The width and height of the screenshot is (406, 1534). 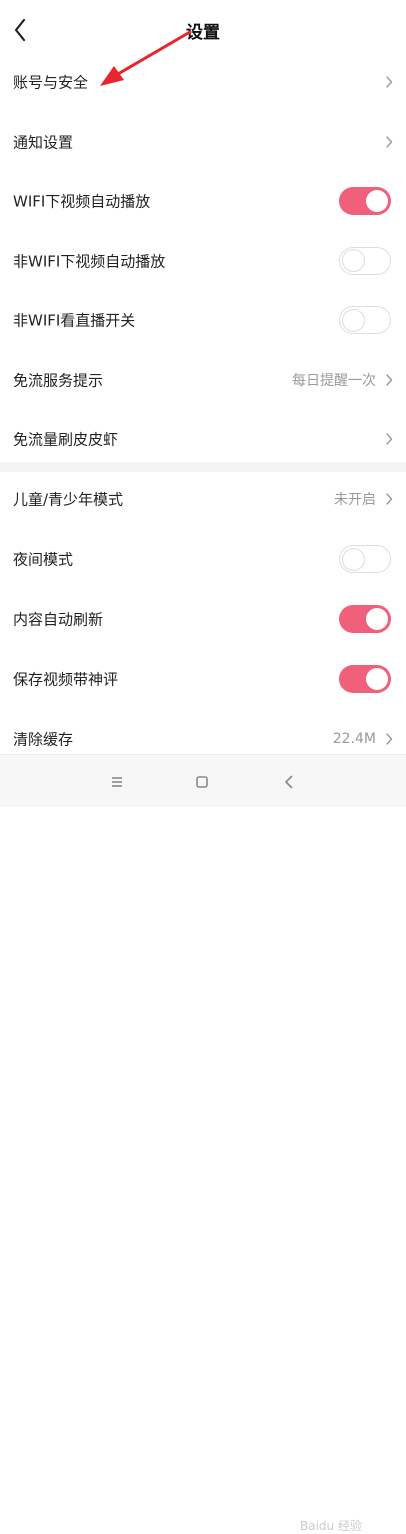 What do you see at coordinates (355, 500) in the screenshot?
I see `settings-row-value: 未开启` at bounding box center [355, 500].